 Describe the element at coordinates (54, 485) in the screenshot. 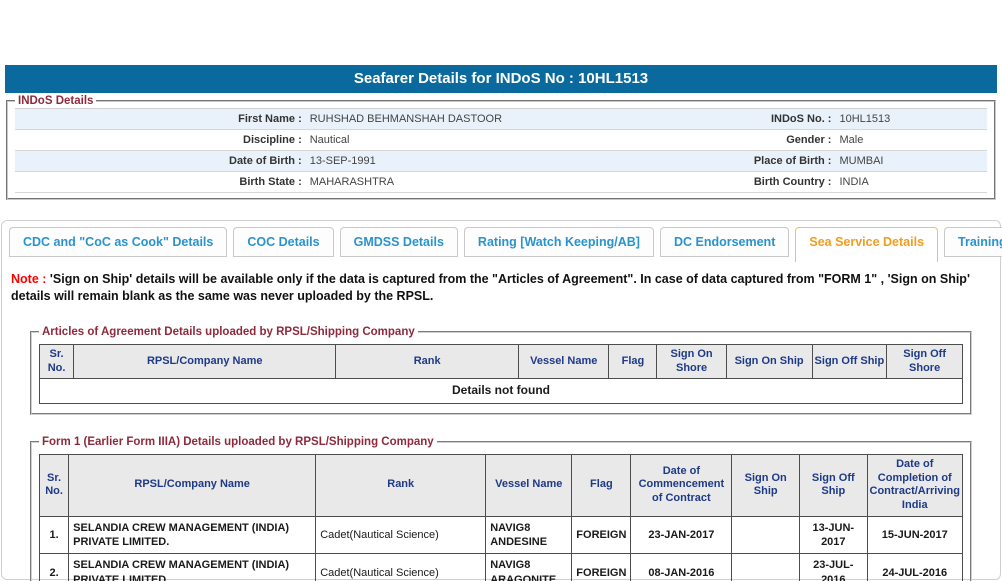

I see `form1-col-sr-no: Sr. No.` at that location.